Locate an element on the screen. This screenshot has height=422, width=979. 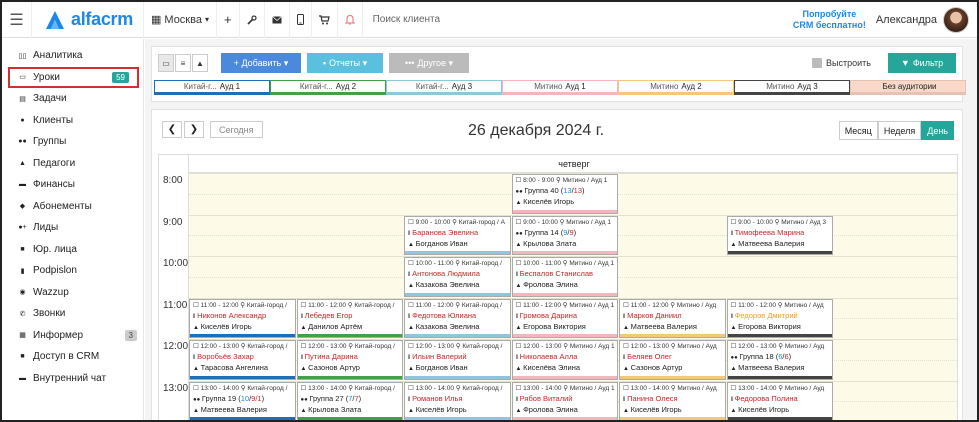
next-button: ❯ is located at coordinates (194, 129).